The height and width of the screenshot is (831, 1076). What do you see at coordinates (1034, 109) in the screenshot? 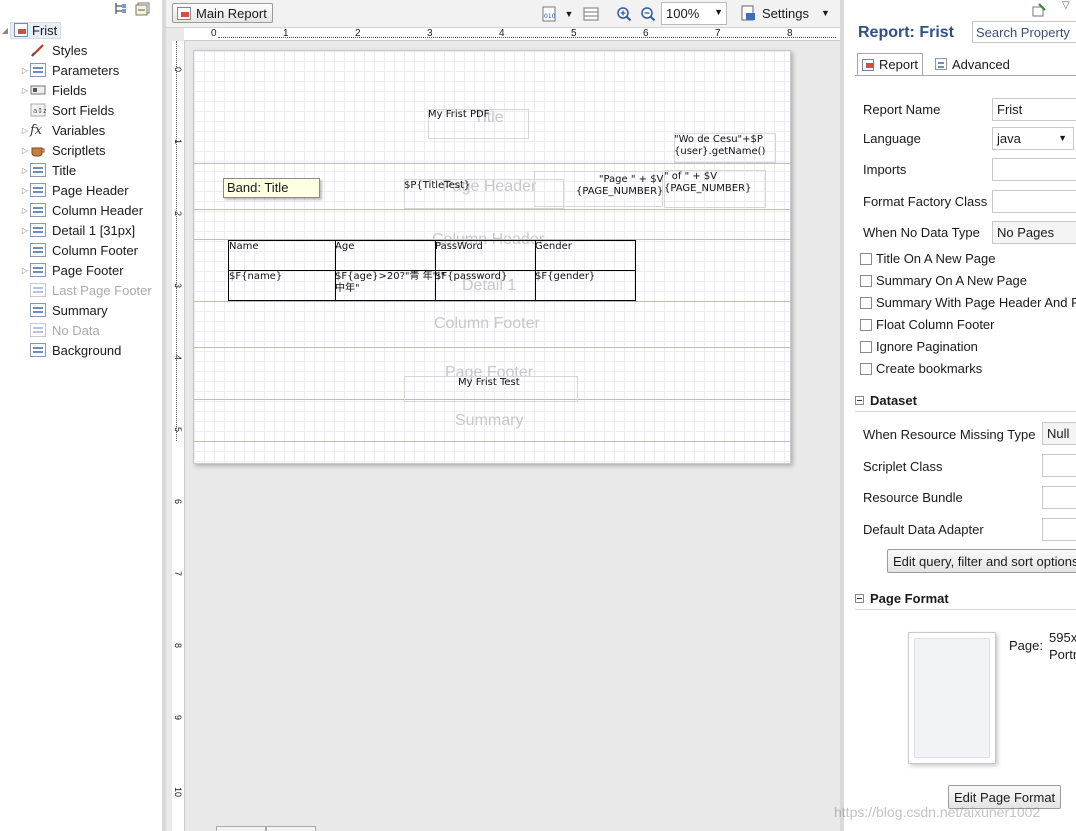
I see `report-name-field: Frist` at bounding box center [1034, 109].